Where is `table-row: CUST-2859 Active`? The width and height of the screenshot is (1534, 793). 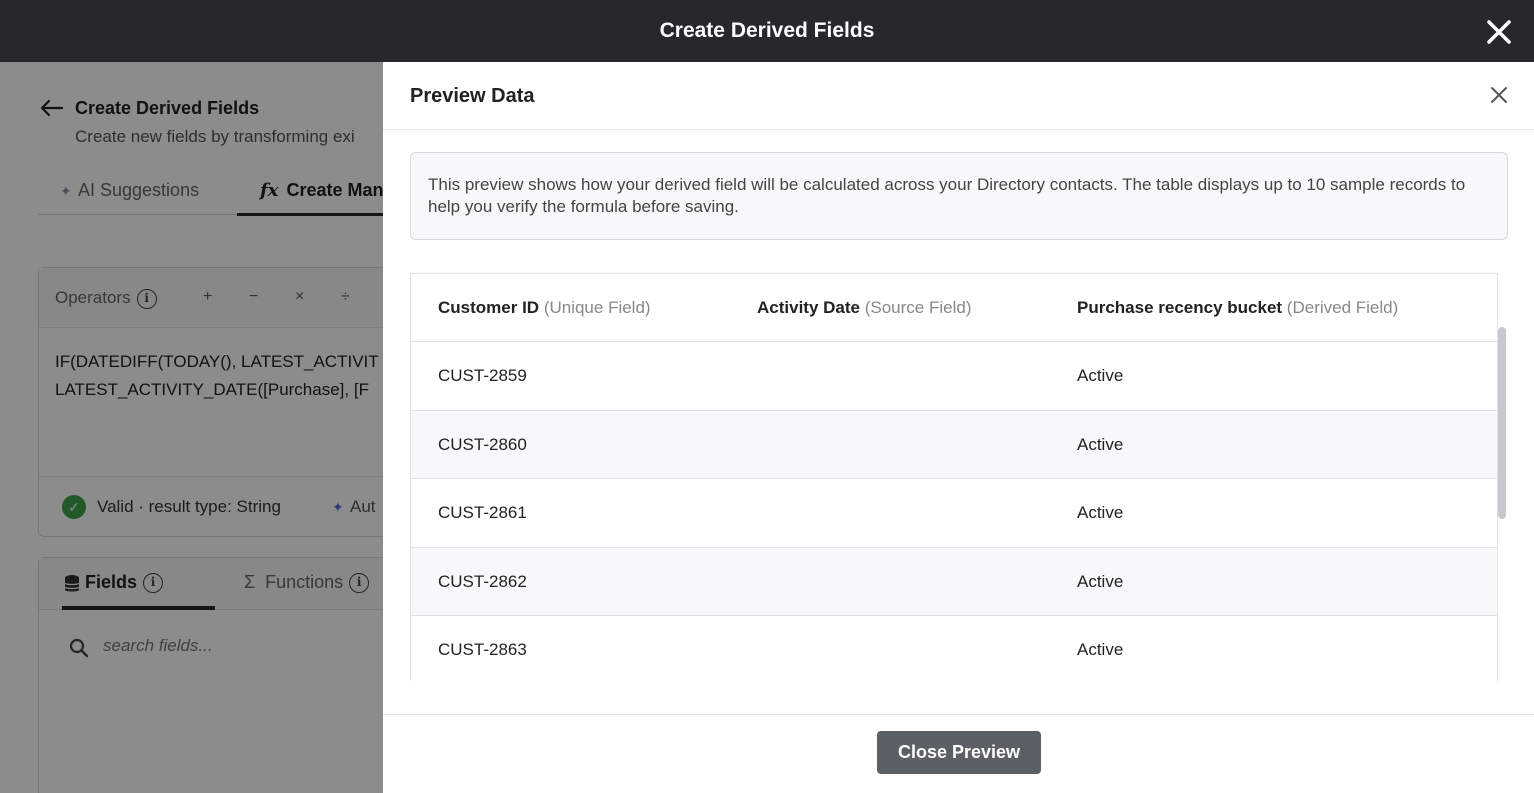
table-row: CUST-2859 Active is located at coordinates (954, 376).